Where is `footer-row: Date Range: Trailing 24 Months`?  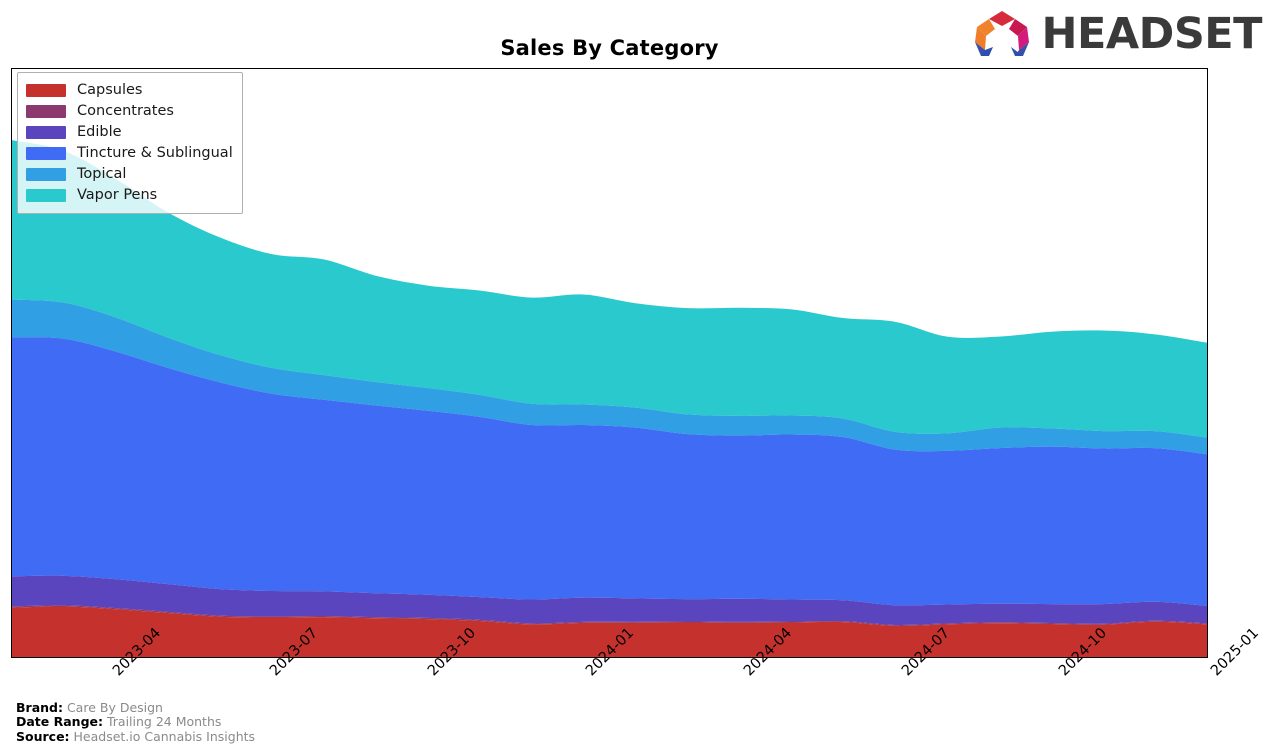 footer-row: Date Range: Trailing 24 Months is located at coordinates (135, 722).